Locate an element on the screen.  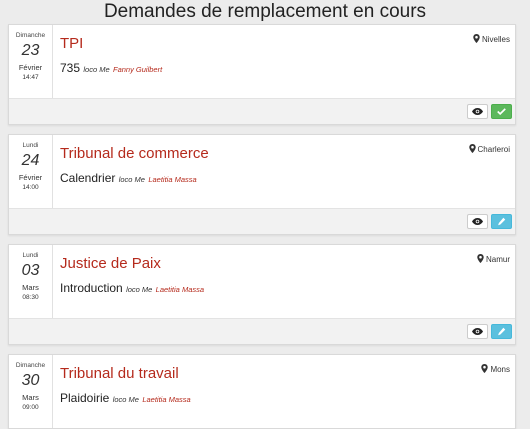
date-block: Dimanche 23 Février 14:47 is located at coordinates (31, 61).